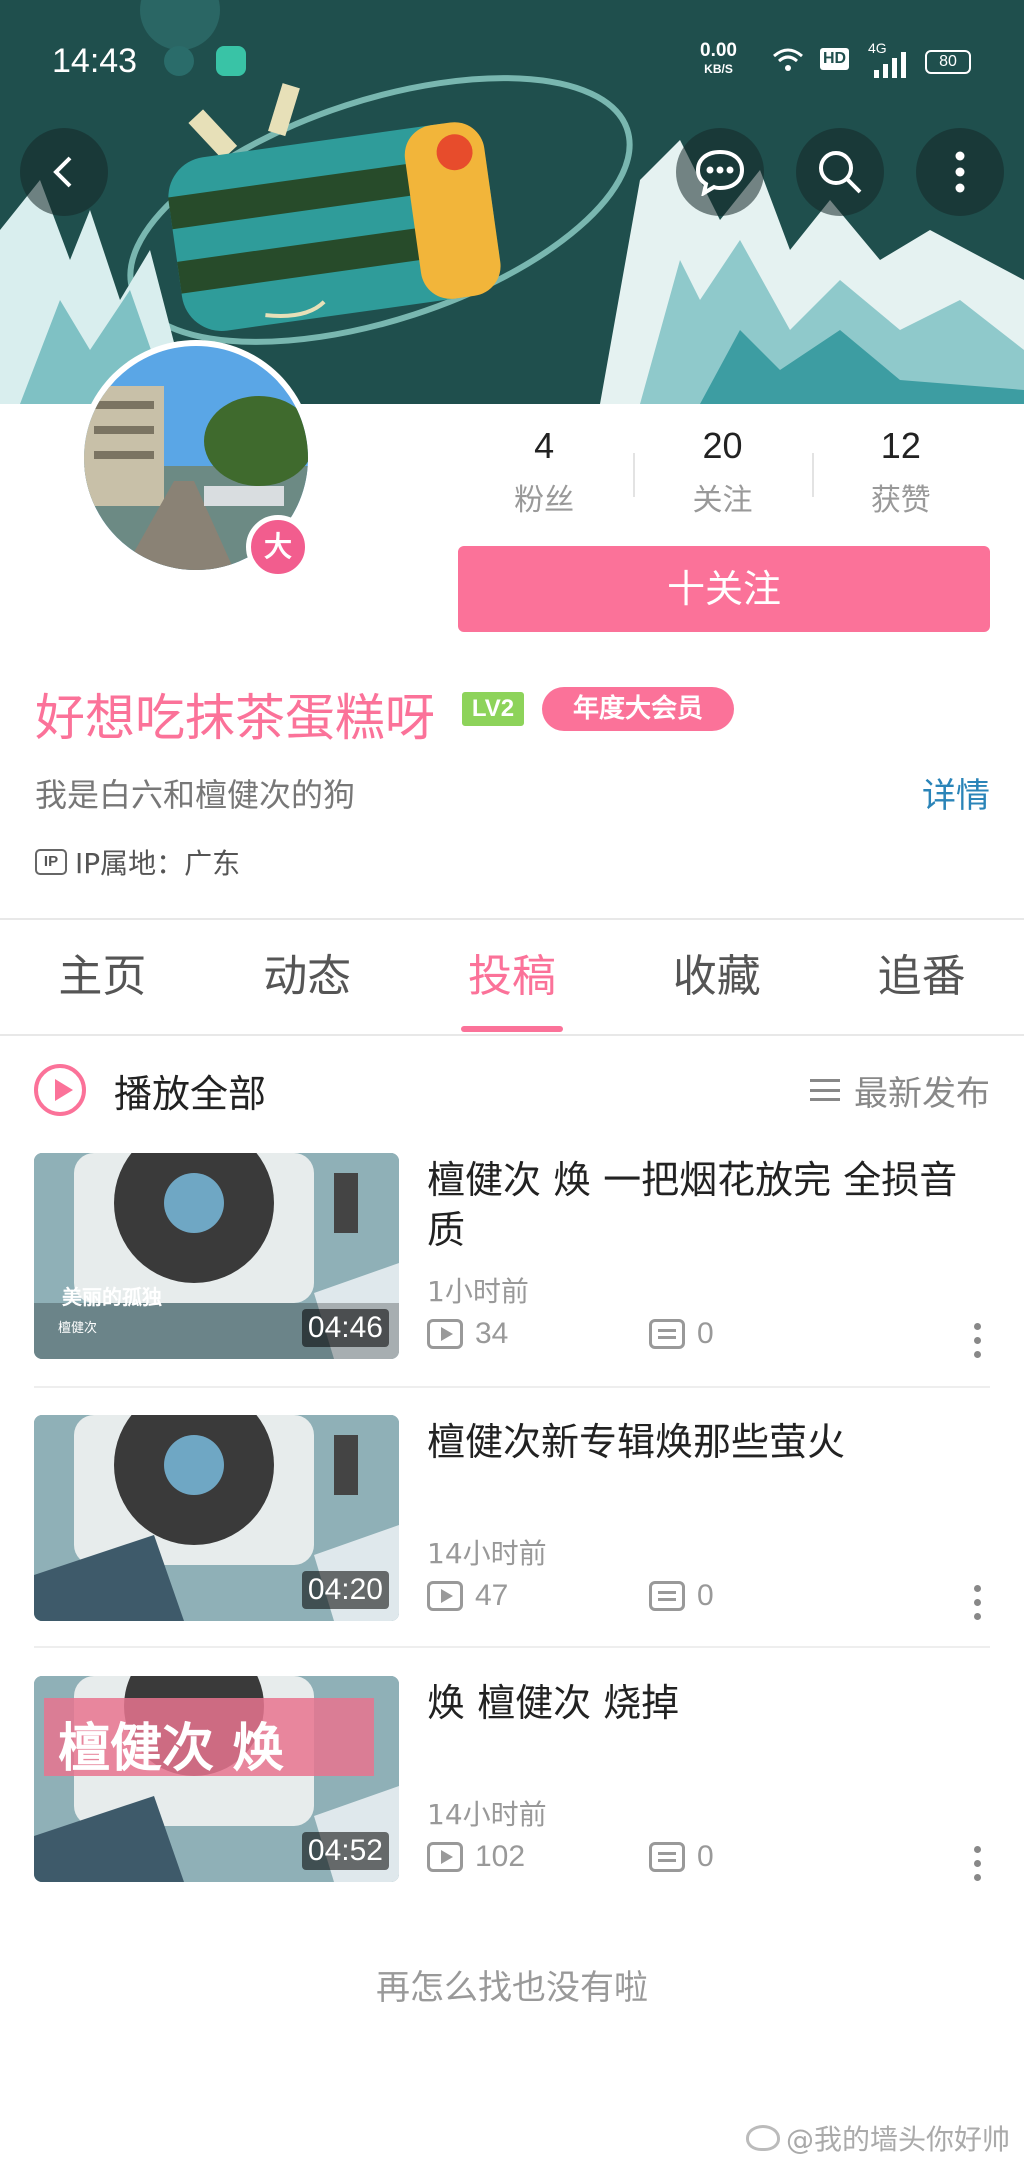 Image resolution: width=1024 pixels, height=2162 pixels. What do you see at coordinates (716, 977) in the screenshot?
I see `tab-favorites: 收藏` at bounding box center [716, 977].